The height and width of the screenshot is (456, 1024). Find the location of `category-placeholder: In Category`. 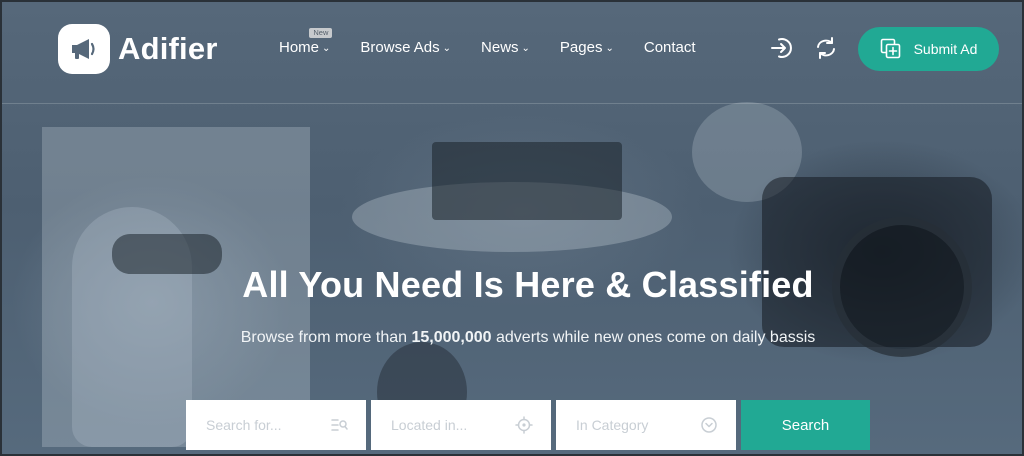

category-placeholder: In Category is located at coordinates (612, 425).